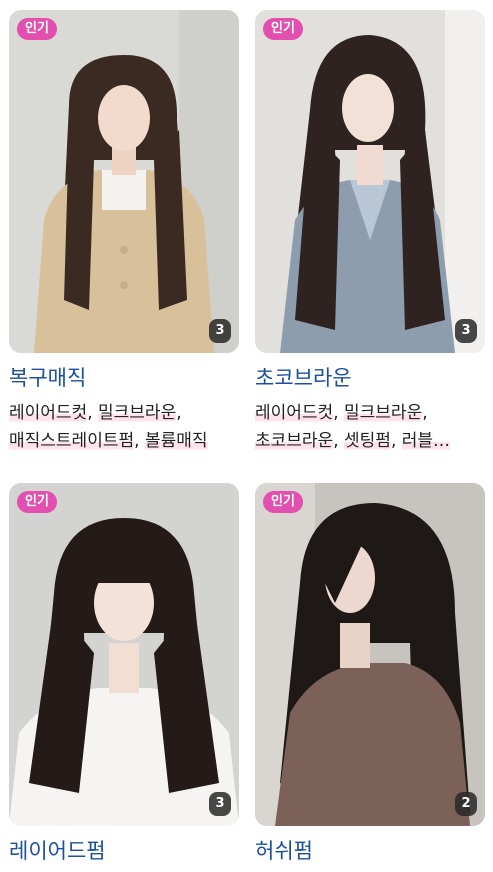 The image size is (493, 872). I want to click on style-title: 복구매직, so click(124, 378).